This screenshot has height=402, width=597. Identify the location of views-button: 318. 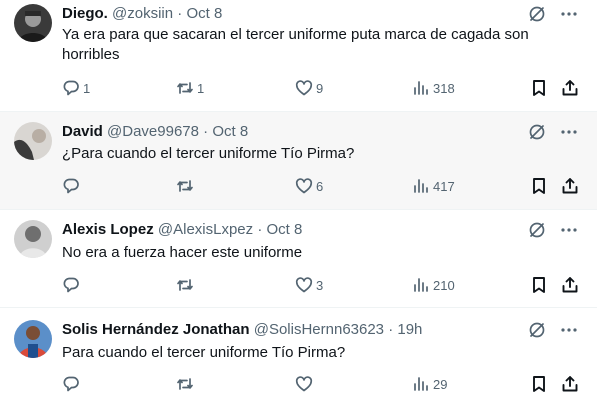
(433, 88).